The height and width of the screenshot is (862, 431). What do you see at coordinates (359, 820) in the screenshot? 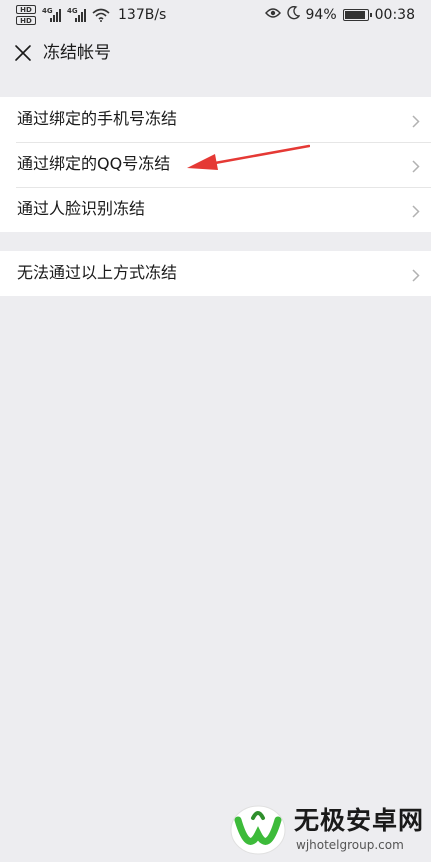
I see `watermark-title: 无极安卓网` at bounding box center [359, 820].